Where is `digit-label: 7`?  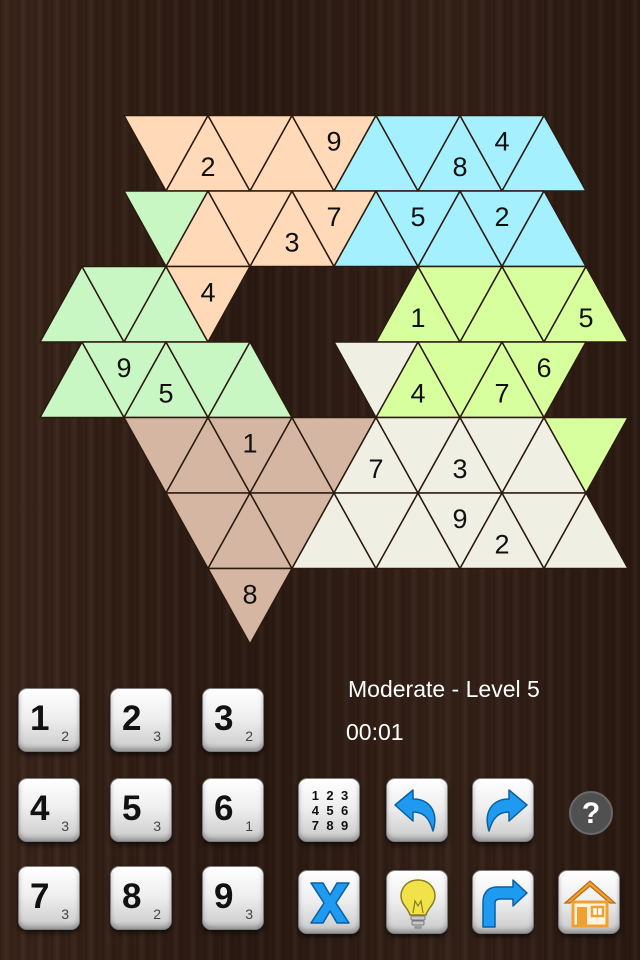
digit-label: 7 is located at coordinates (40, 896).